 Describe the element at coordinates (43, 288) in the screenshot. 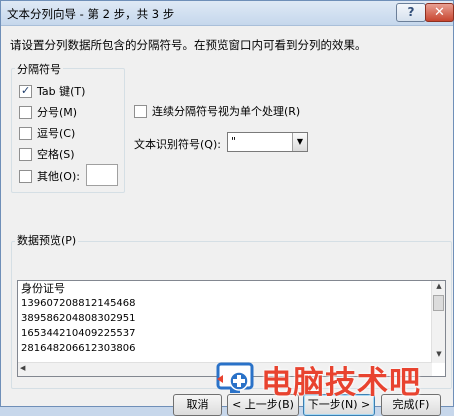

I see `preview-header-cell: 身份证号` at that location.